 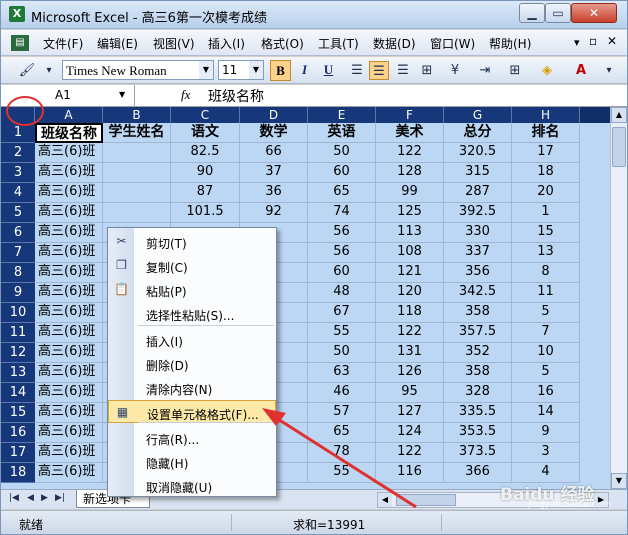 What do you see at coordinates (546, 213) in the screenshot?
I see `table-cell: 1` at bounding box center [546, 213].